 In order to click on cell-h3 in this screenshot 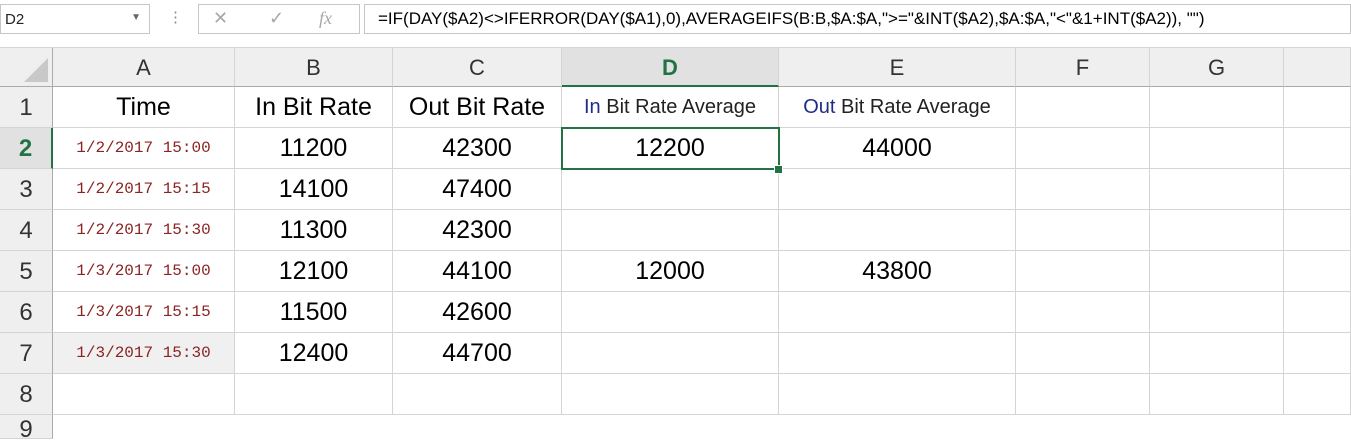, I will do `click(1317, 189)`.